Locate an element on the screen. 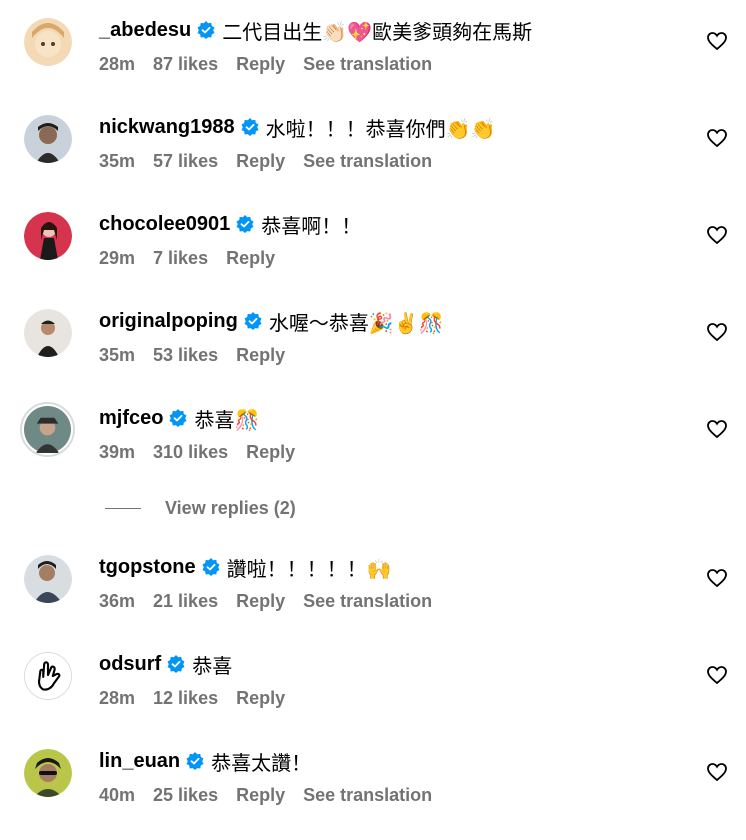  comment-username: nickwang1988 is located at coordinates (167, 127).